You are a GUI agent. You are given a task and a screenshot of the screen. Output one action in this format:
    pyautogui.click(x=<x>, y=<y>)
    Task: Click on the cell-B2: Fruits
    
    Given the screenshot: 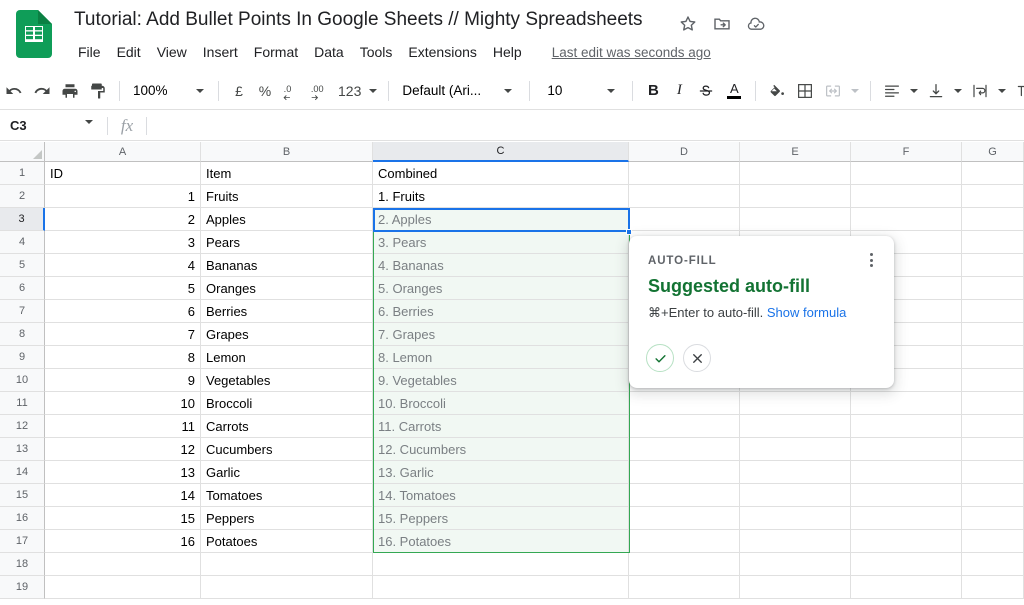 What is the action you would take?
    pyautogui.click(x=287, y=196)
    